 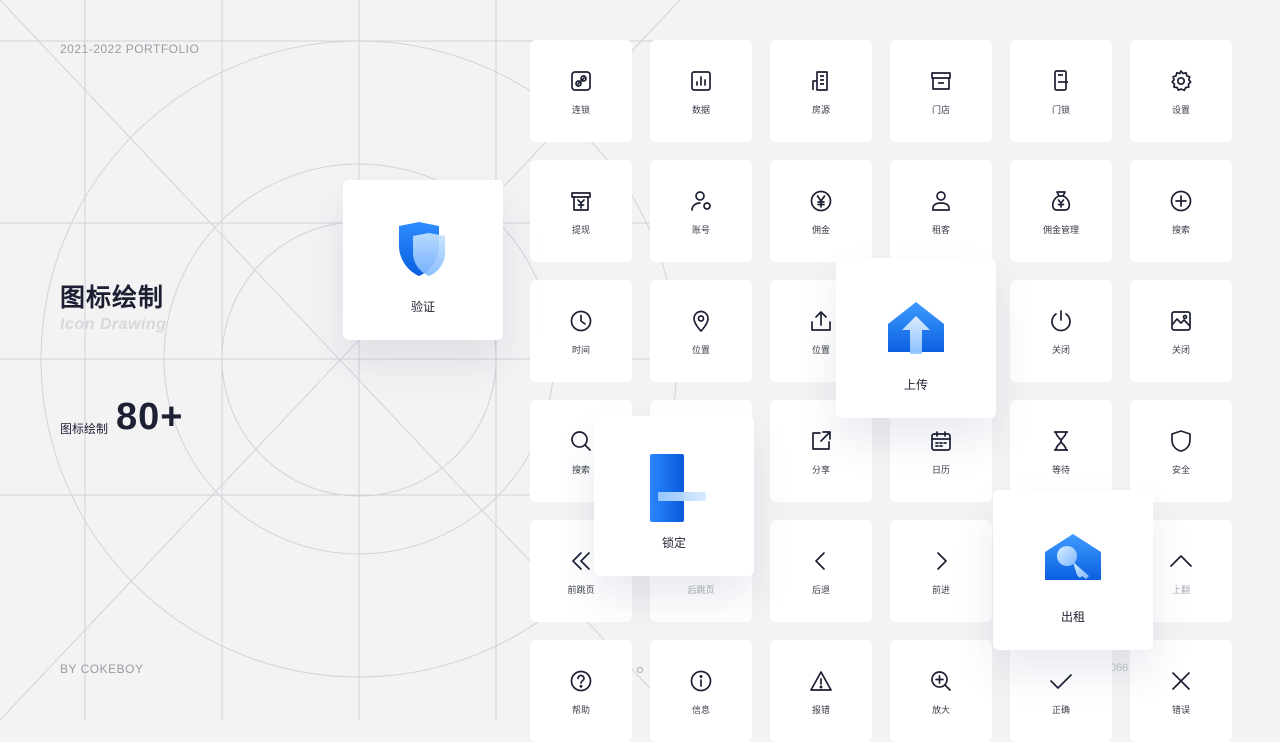 I want to click on store-icon, so click(x=941, y=81).